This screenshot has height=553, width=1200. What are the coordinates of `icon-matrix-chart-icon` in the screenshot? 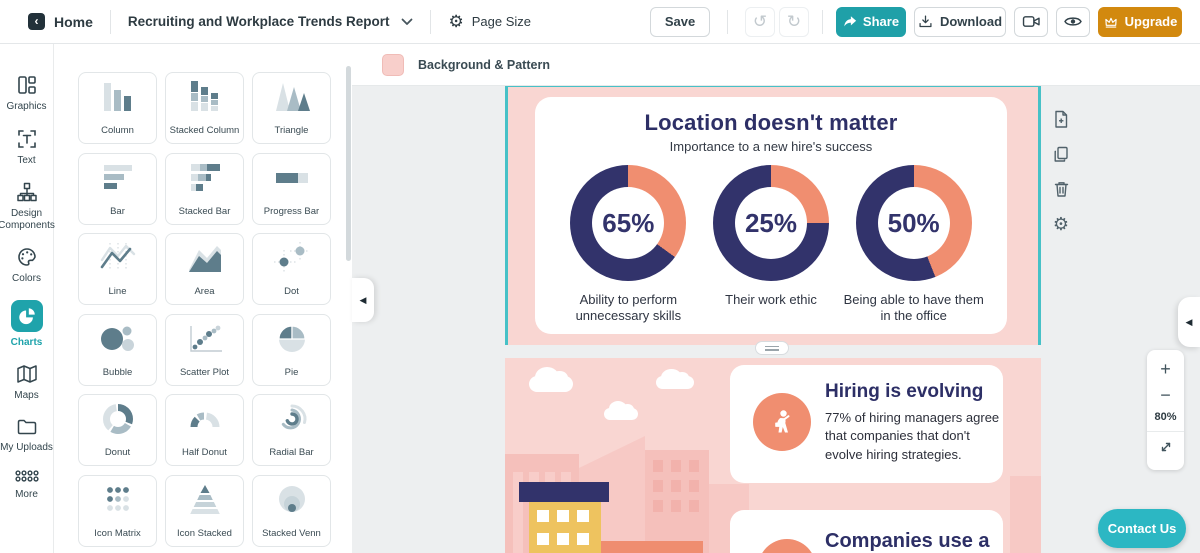 It's located at (117, 498).